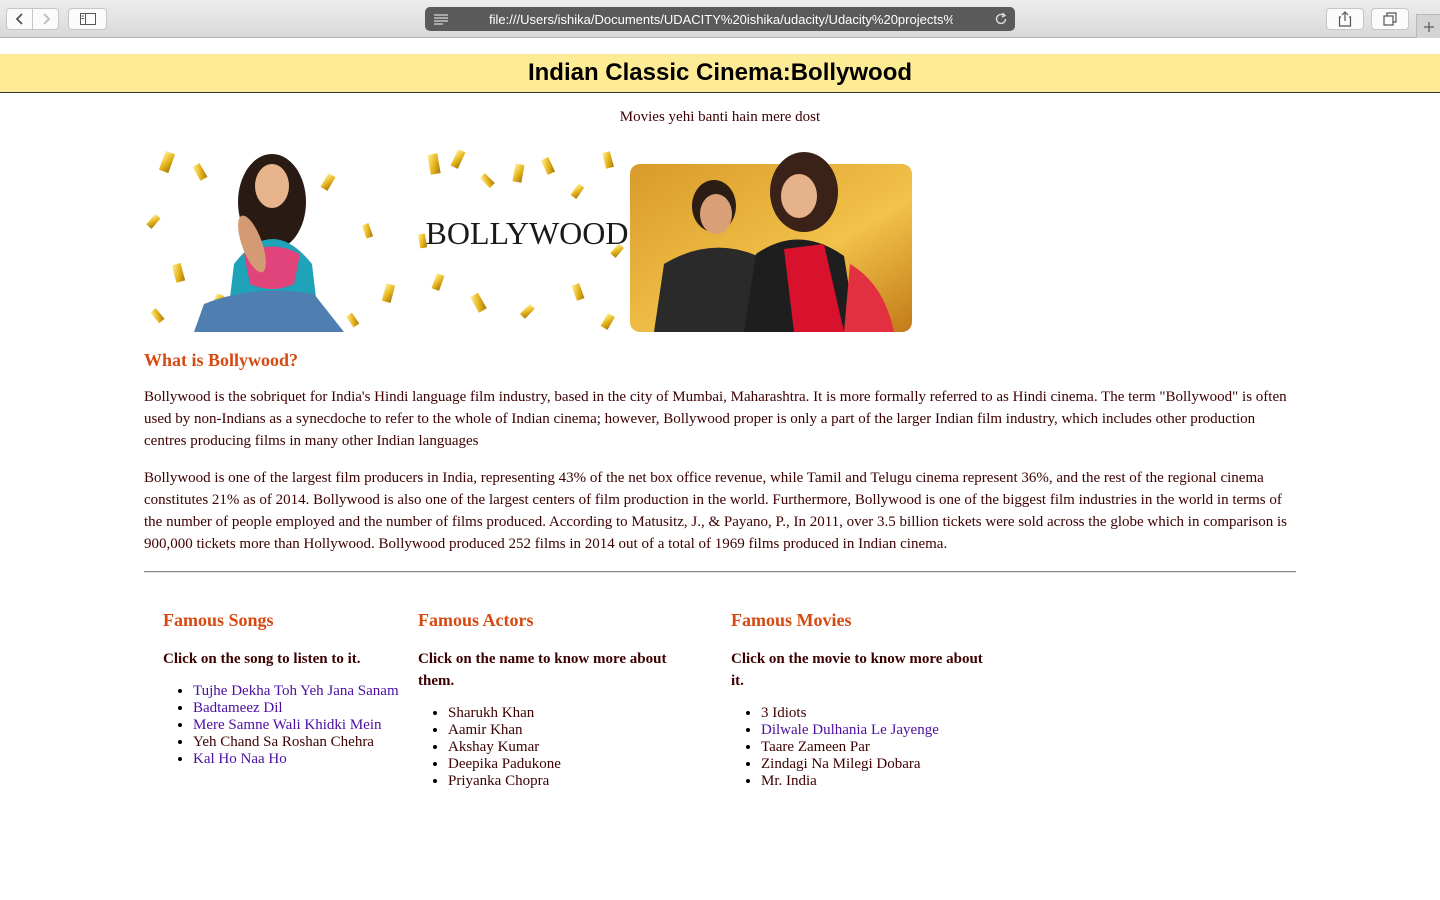 This screenshot has width=1440, height=900. I want to click on list-item: Tujhe Dekha Toh Yeh Jana Sanam, so click(298, 691).